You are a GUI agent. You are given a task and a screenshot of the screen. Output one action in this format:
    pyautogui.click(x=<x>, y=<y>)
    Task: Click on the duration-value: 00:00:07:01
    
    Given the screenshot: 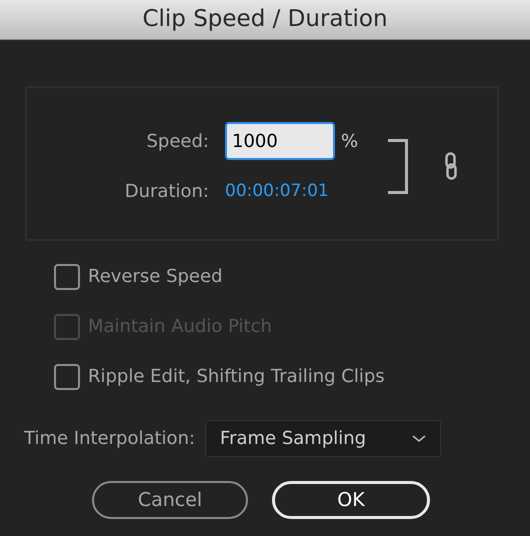 What is the action you would take?
    pyautogui.click(x=277, y=191)
    